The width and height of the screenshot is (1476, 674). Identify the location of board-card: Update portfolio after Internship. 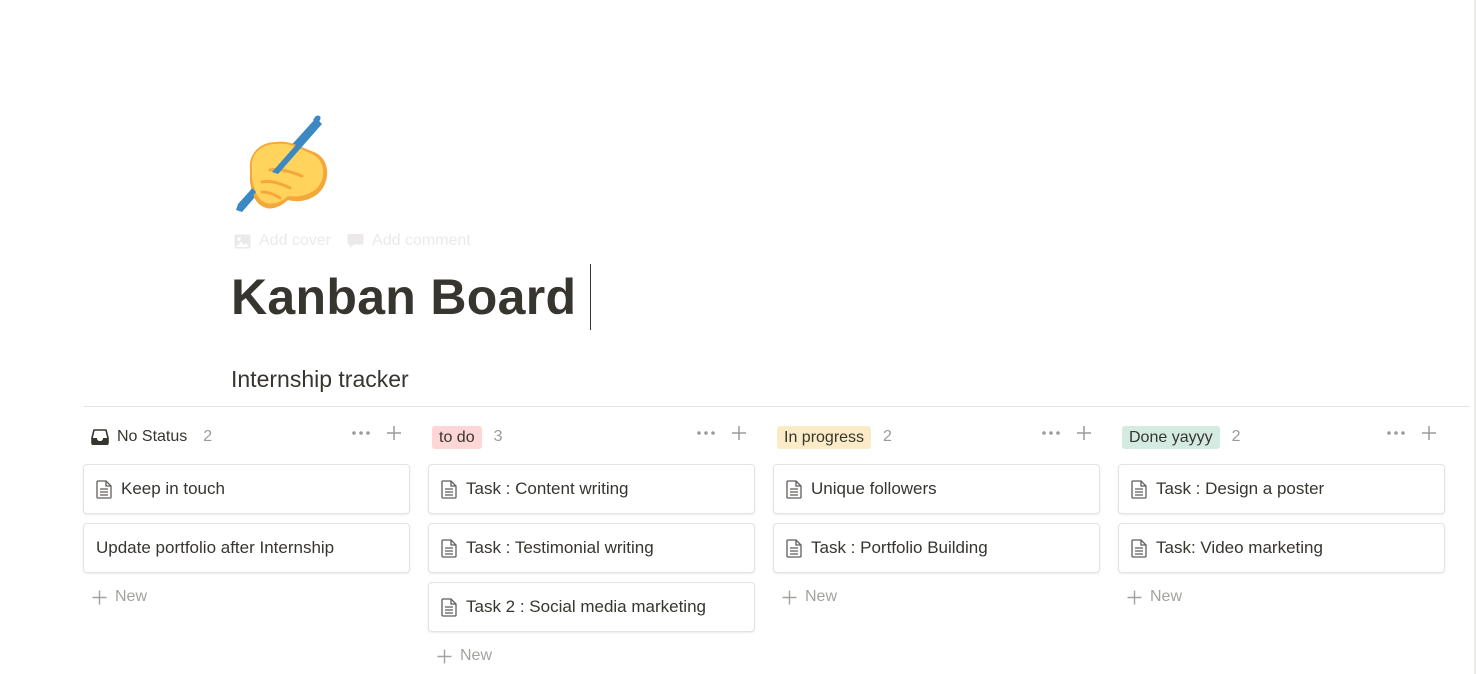
(246, 548).